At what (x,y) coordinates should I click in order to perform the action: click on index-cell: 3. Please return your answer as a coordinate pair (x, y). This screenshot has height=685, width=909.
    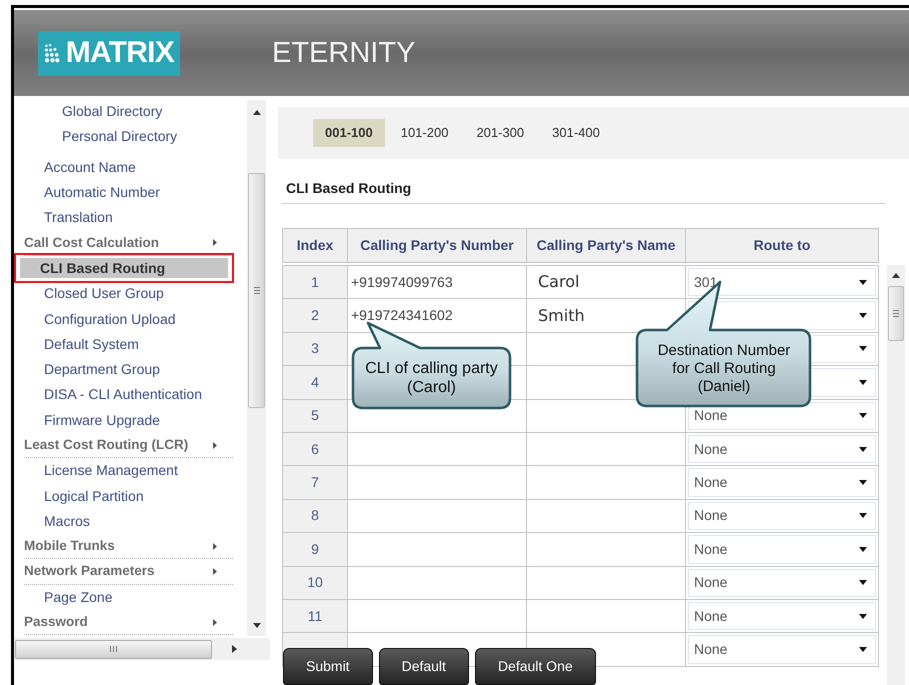
    Looking at the image, I should click on (315, 349).